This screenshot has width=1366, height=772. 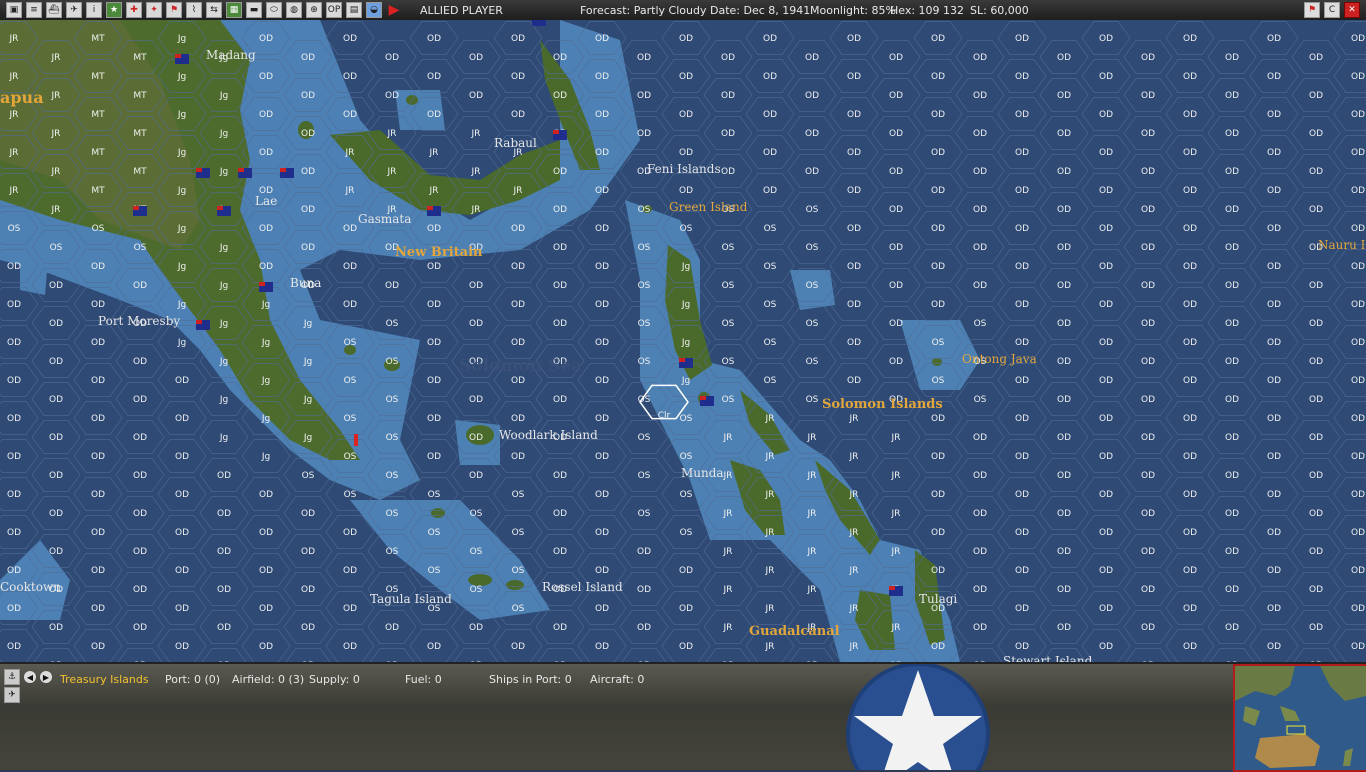 What do you see at coordinates (1332, 10) in the screenshot?
I see `restore-icon: C` at bounding box center [1332, 10].